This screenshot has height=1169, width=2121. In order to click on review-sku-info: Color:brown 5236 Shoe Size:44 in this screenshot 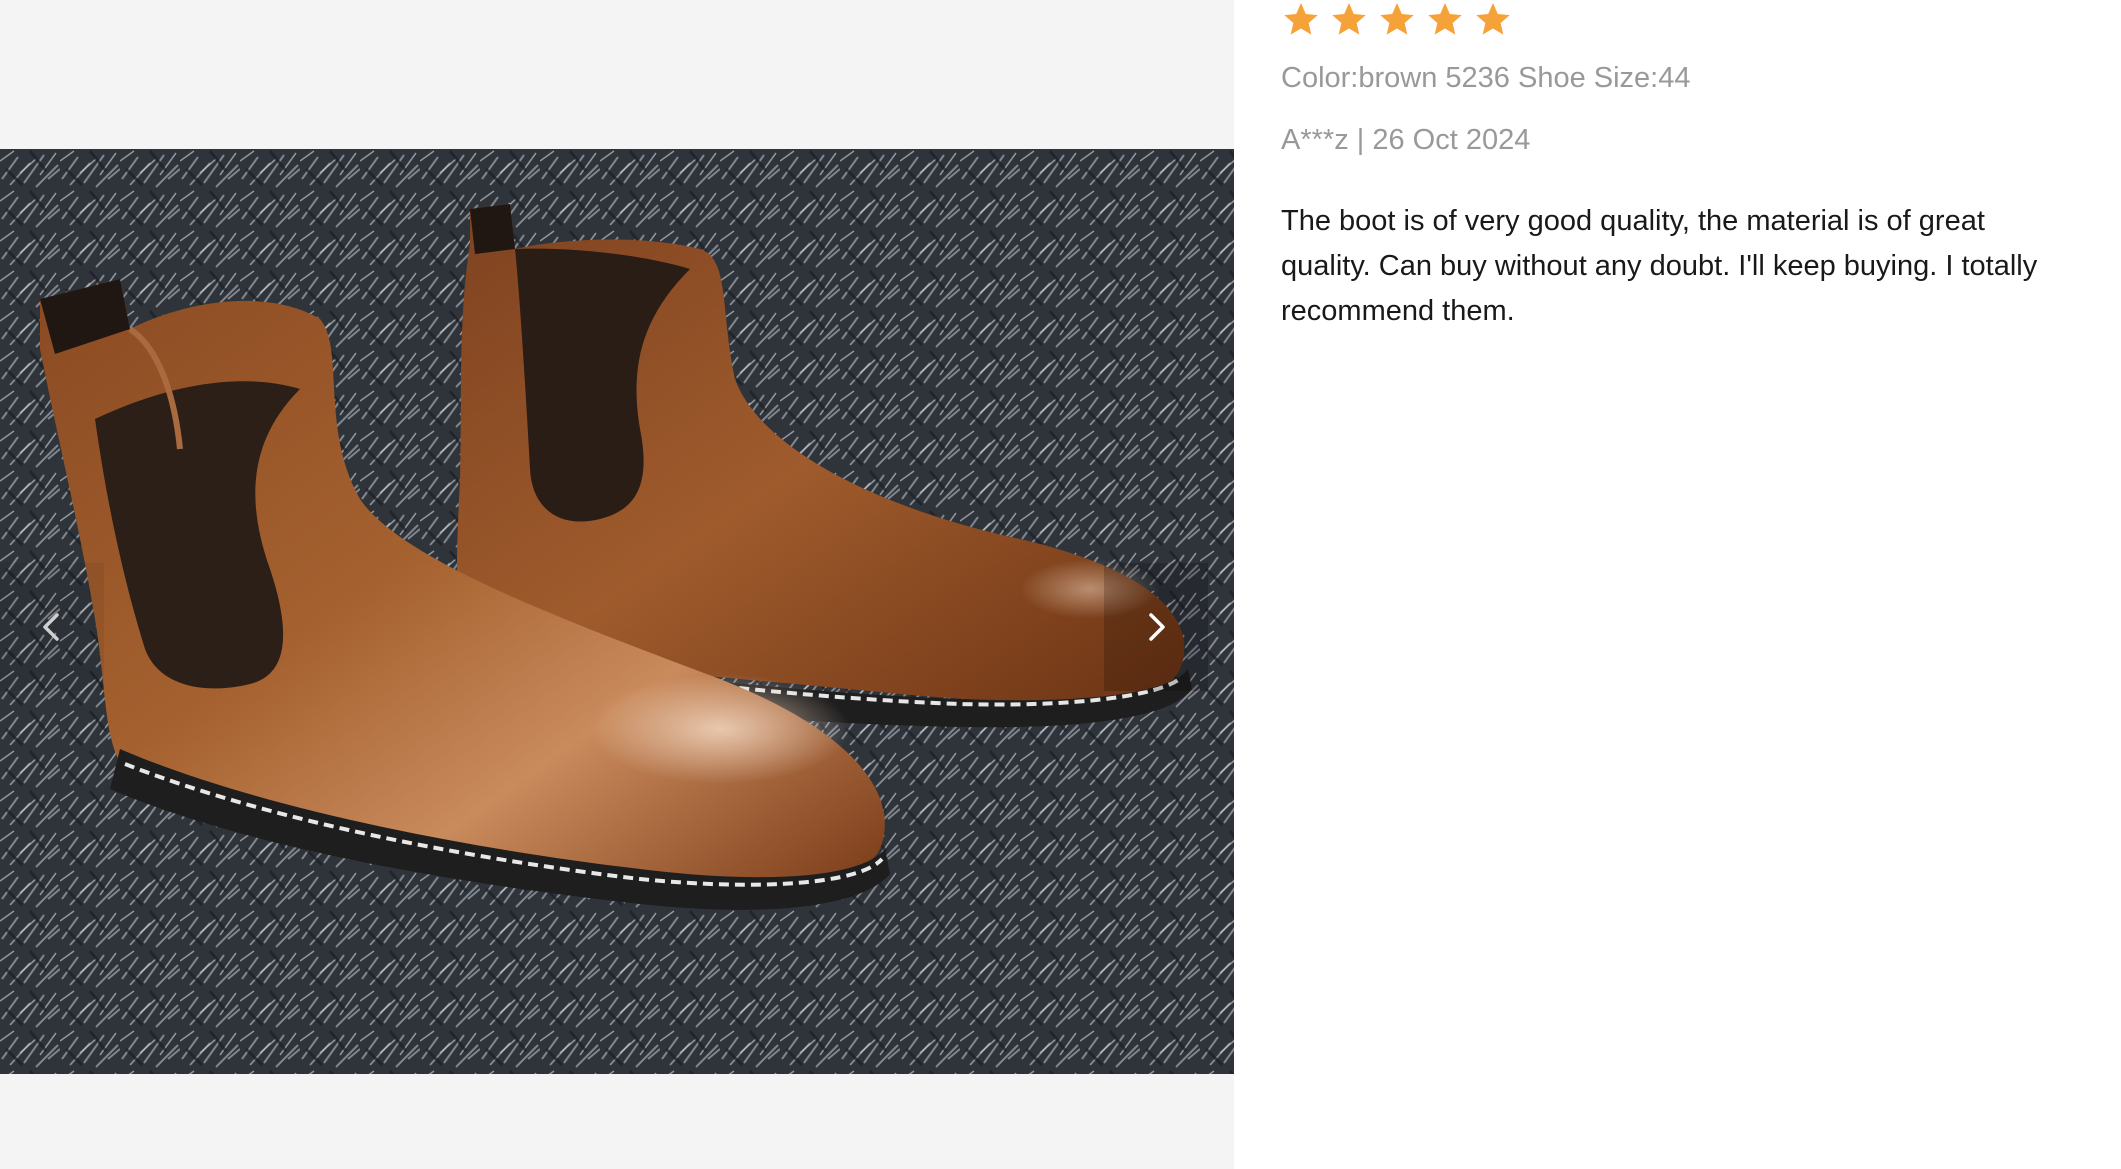, I will do `click(1486, 78)`.